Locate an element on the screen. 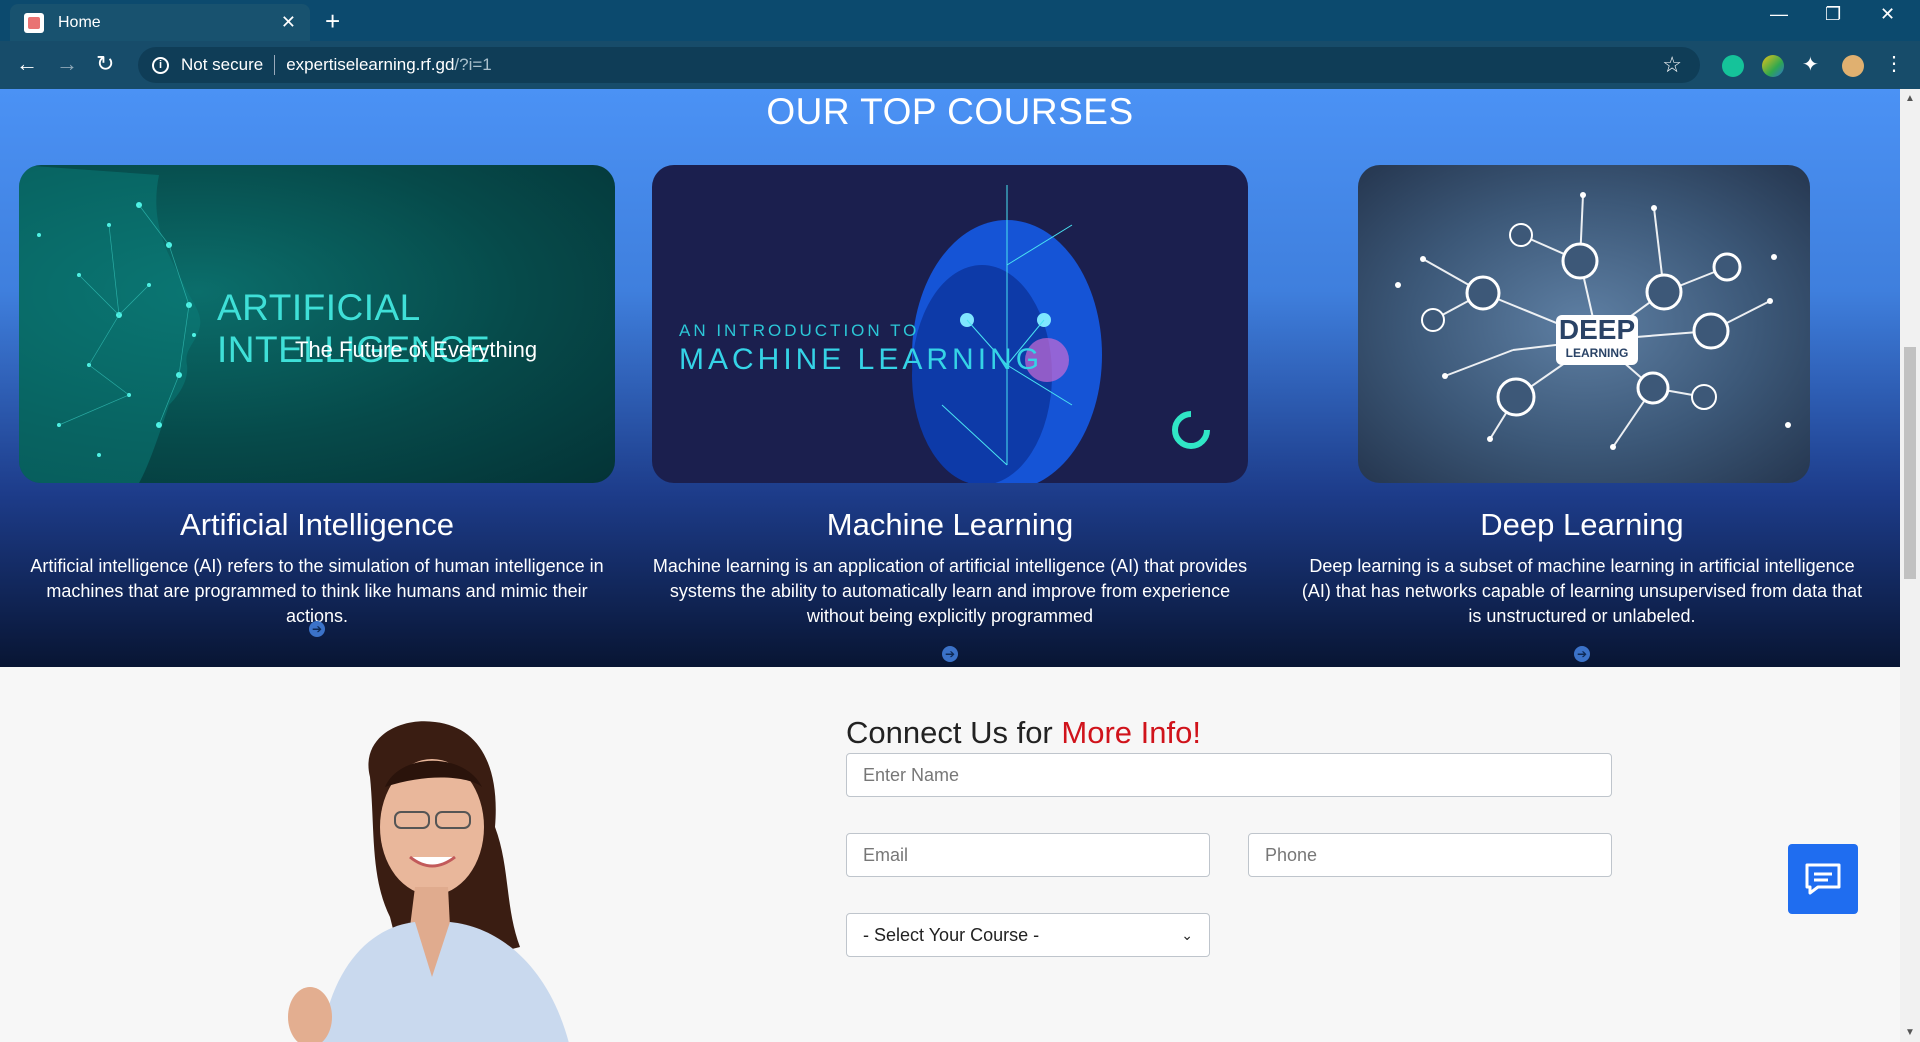 This screenshot has width=1920, height=1042. star-icon: ☆ is located at coordinates (1672, 65).